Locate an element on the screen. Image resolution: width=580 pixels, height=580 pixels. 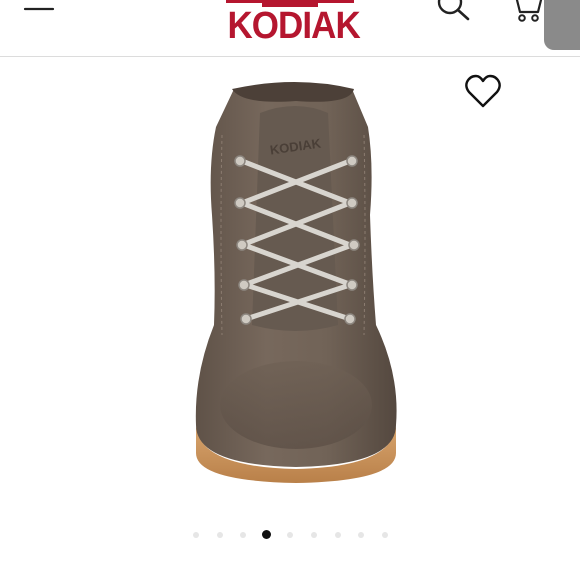
brand-logo: KODIAK is located at coordinates (291, 26).